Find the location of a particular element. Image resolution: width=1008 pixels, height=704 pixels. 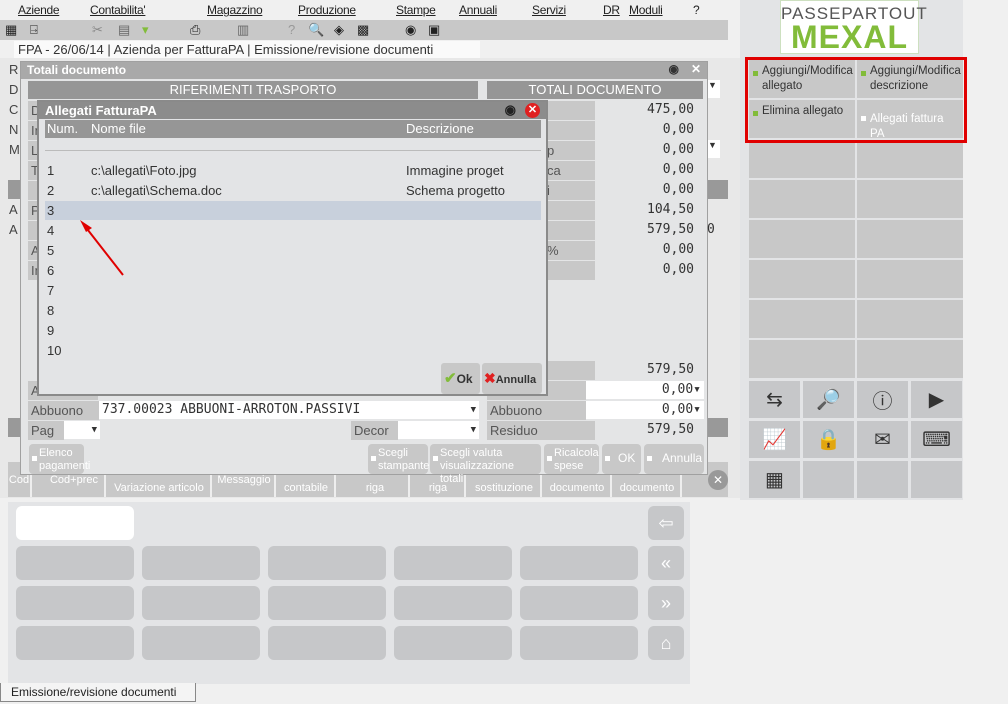

a-value: 0,00 is located at coordinates (677, 389).